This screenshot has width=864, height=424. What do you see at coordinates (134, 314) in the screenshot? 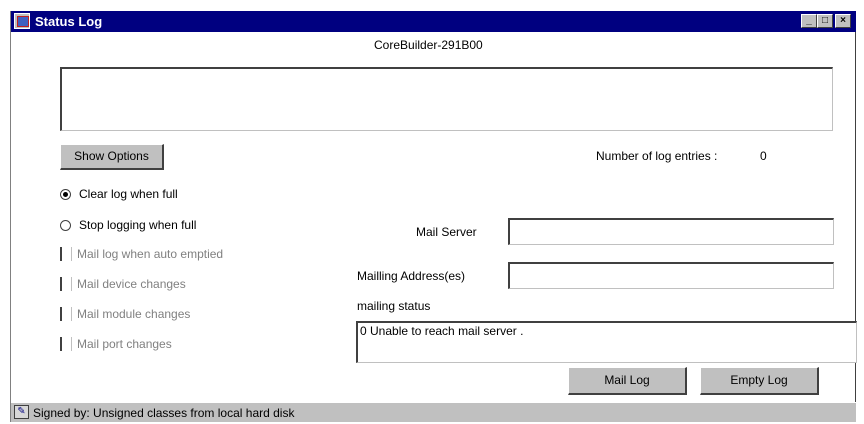
I see `checkbox-label: Mail module changes` at bounding box center [134, 314].